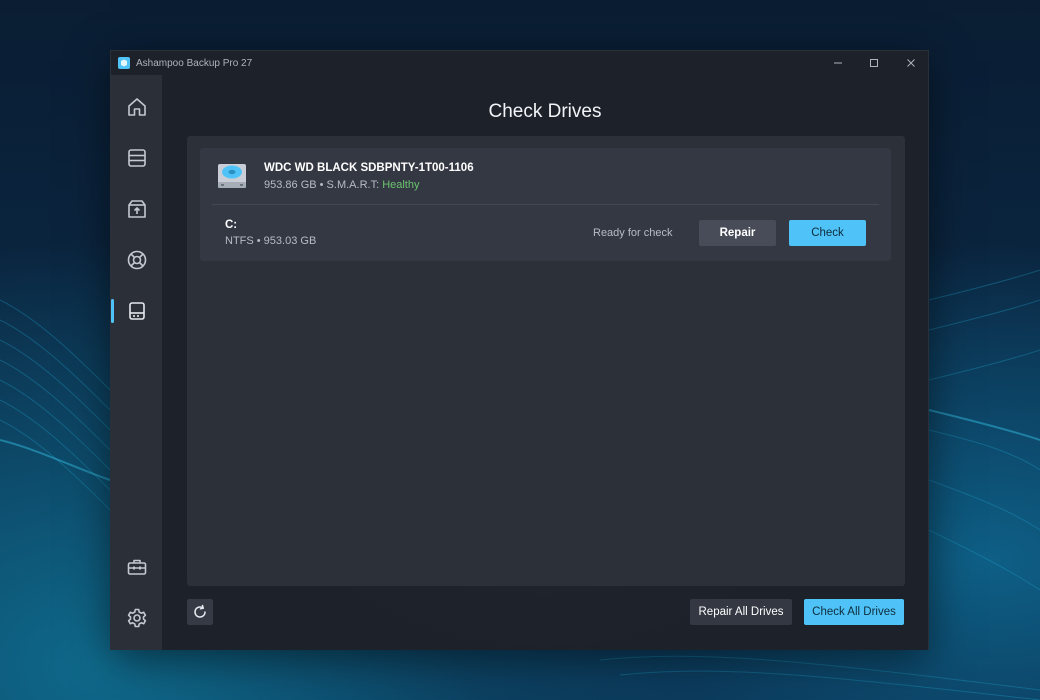  I want to click on toolbox-icon, so click(136, 567).